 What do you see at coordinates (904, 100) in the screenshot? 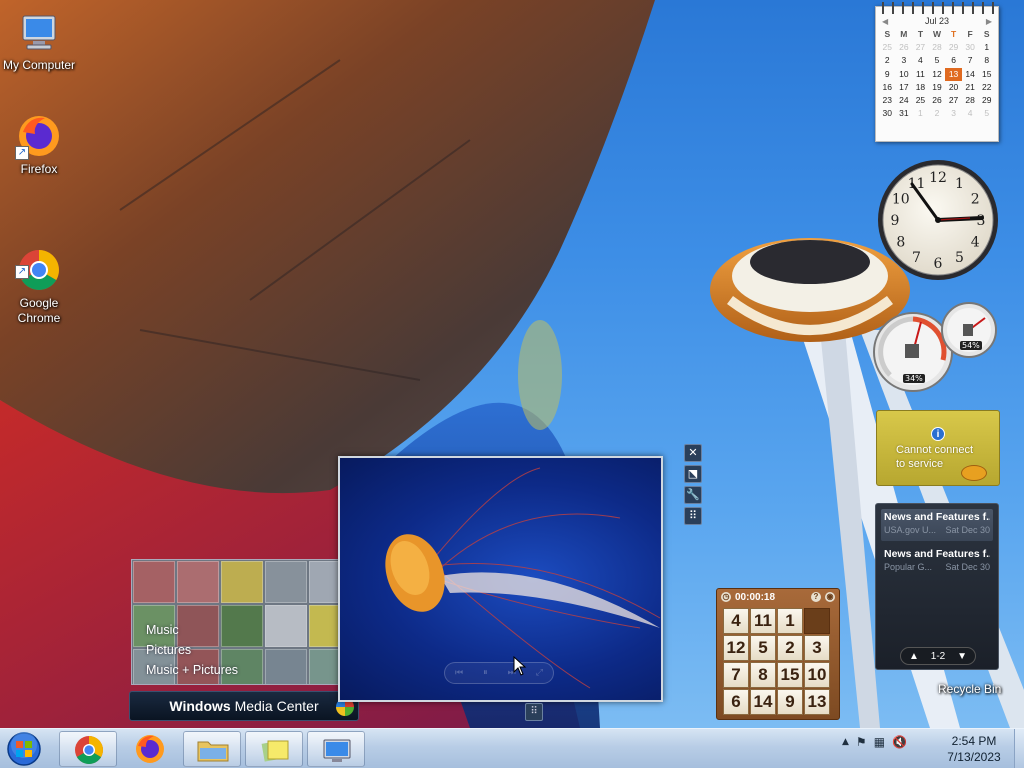
I see `calendar-day: 24` at bounding box center [904, 100].